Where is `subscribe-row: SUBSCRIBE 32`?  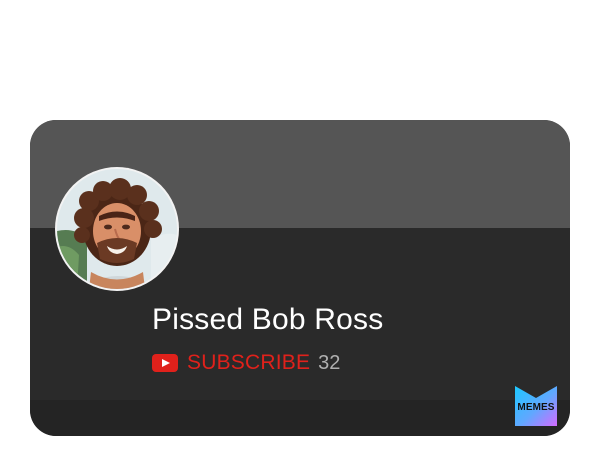
subscribe-row: SUBSCRIBE 32 is located at coordinates (246, 363).